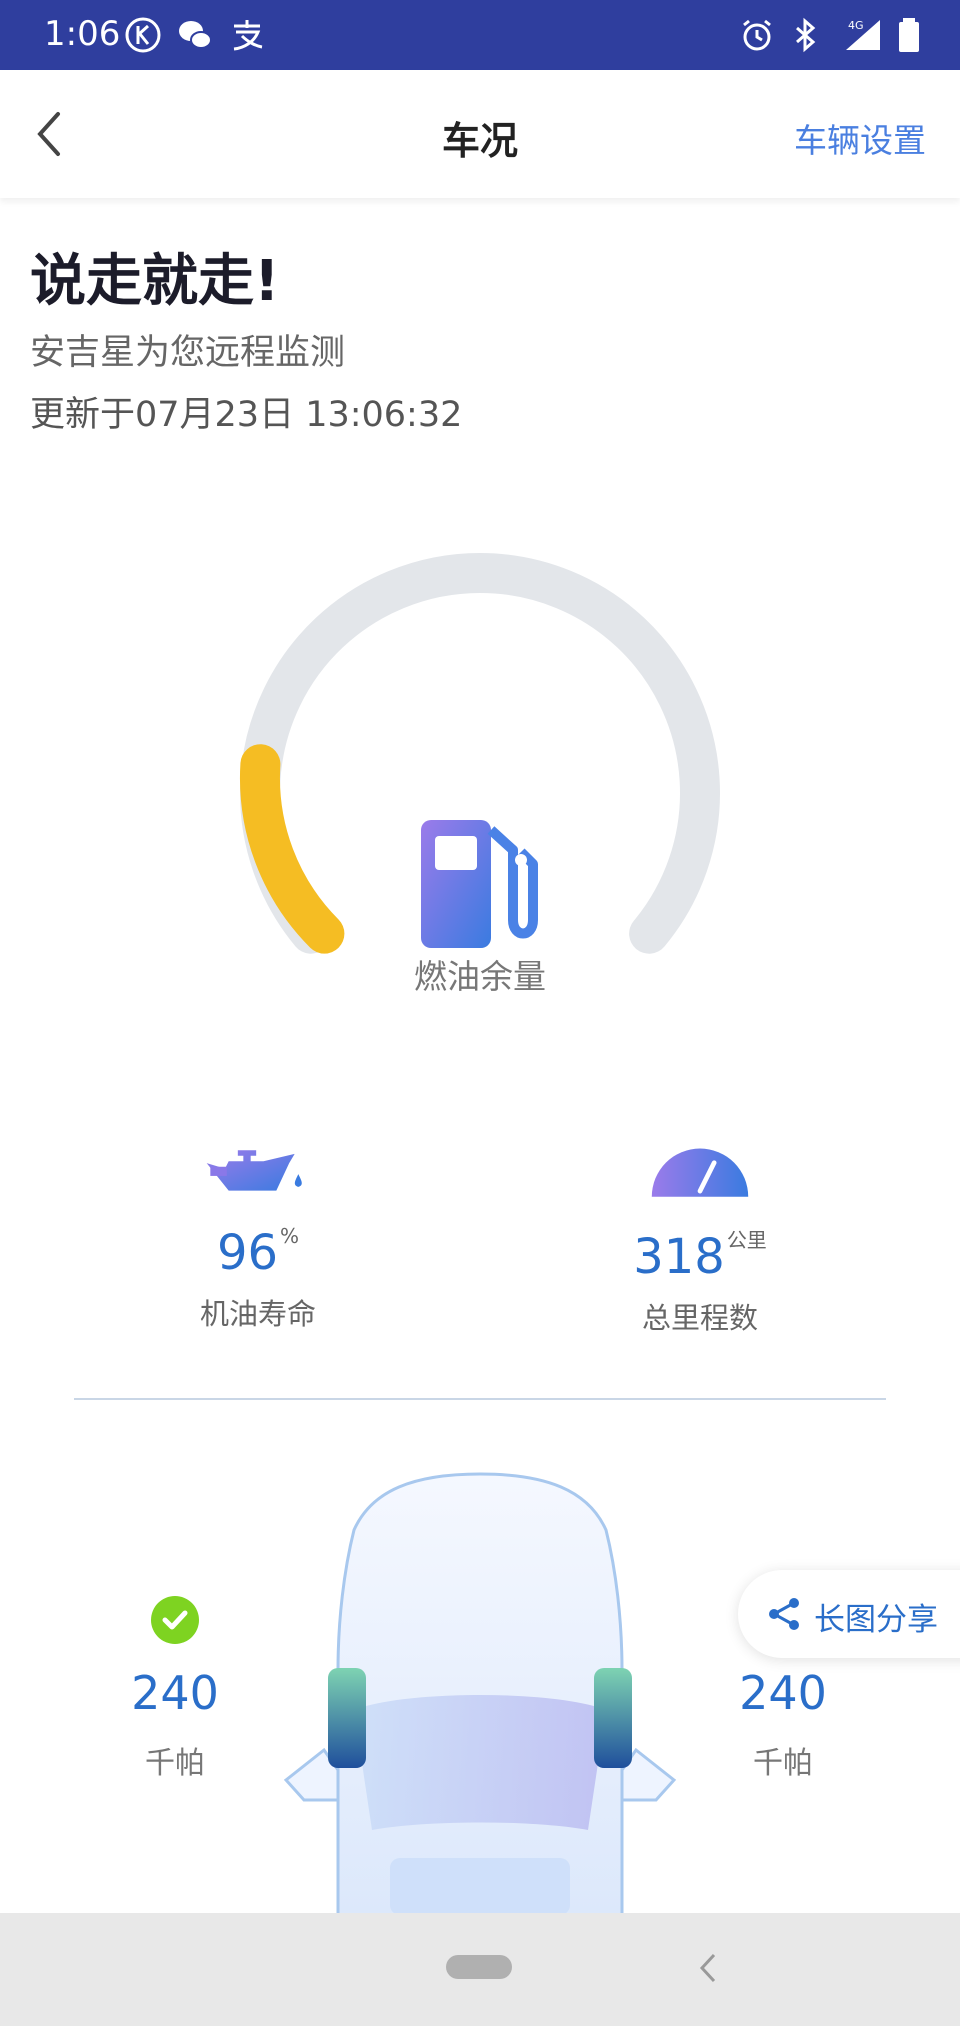 The image size is (960, 2026). I want to click on system-nav-bar, so click(480, 1969).